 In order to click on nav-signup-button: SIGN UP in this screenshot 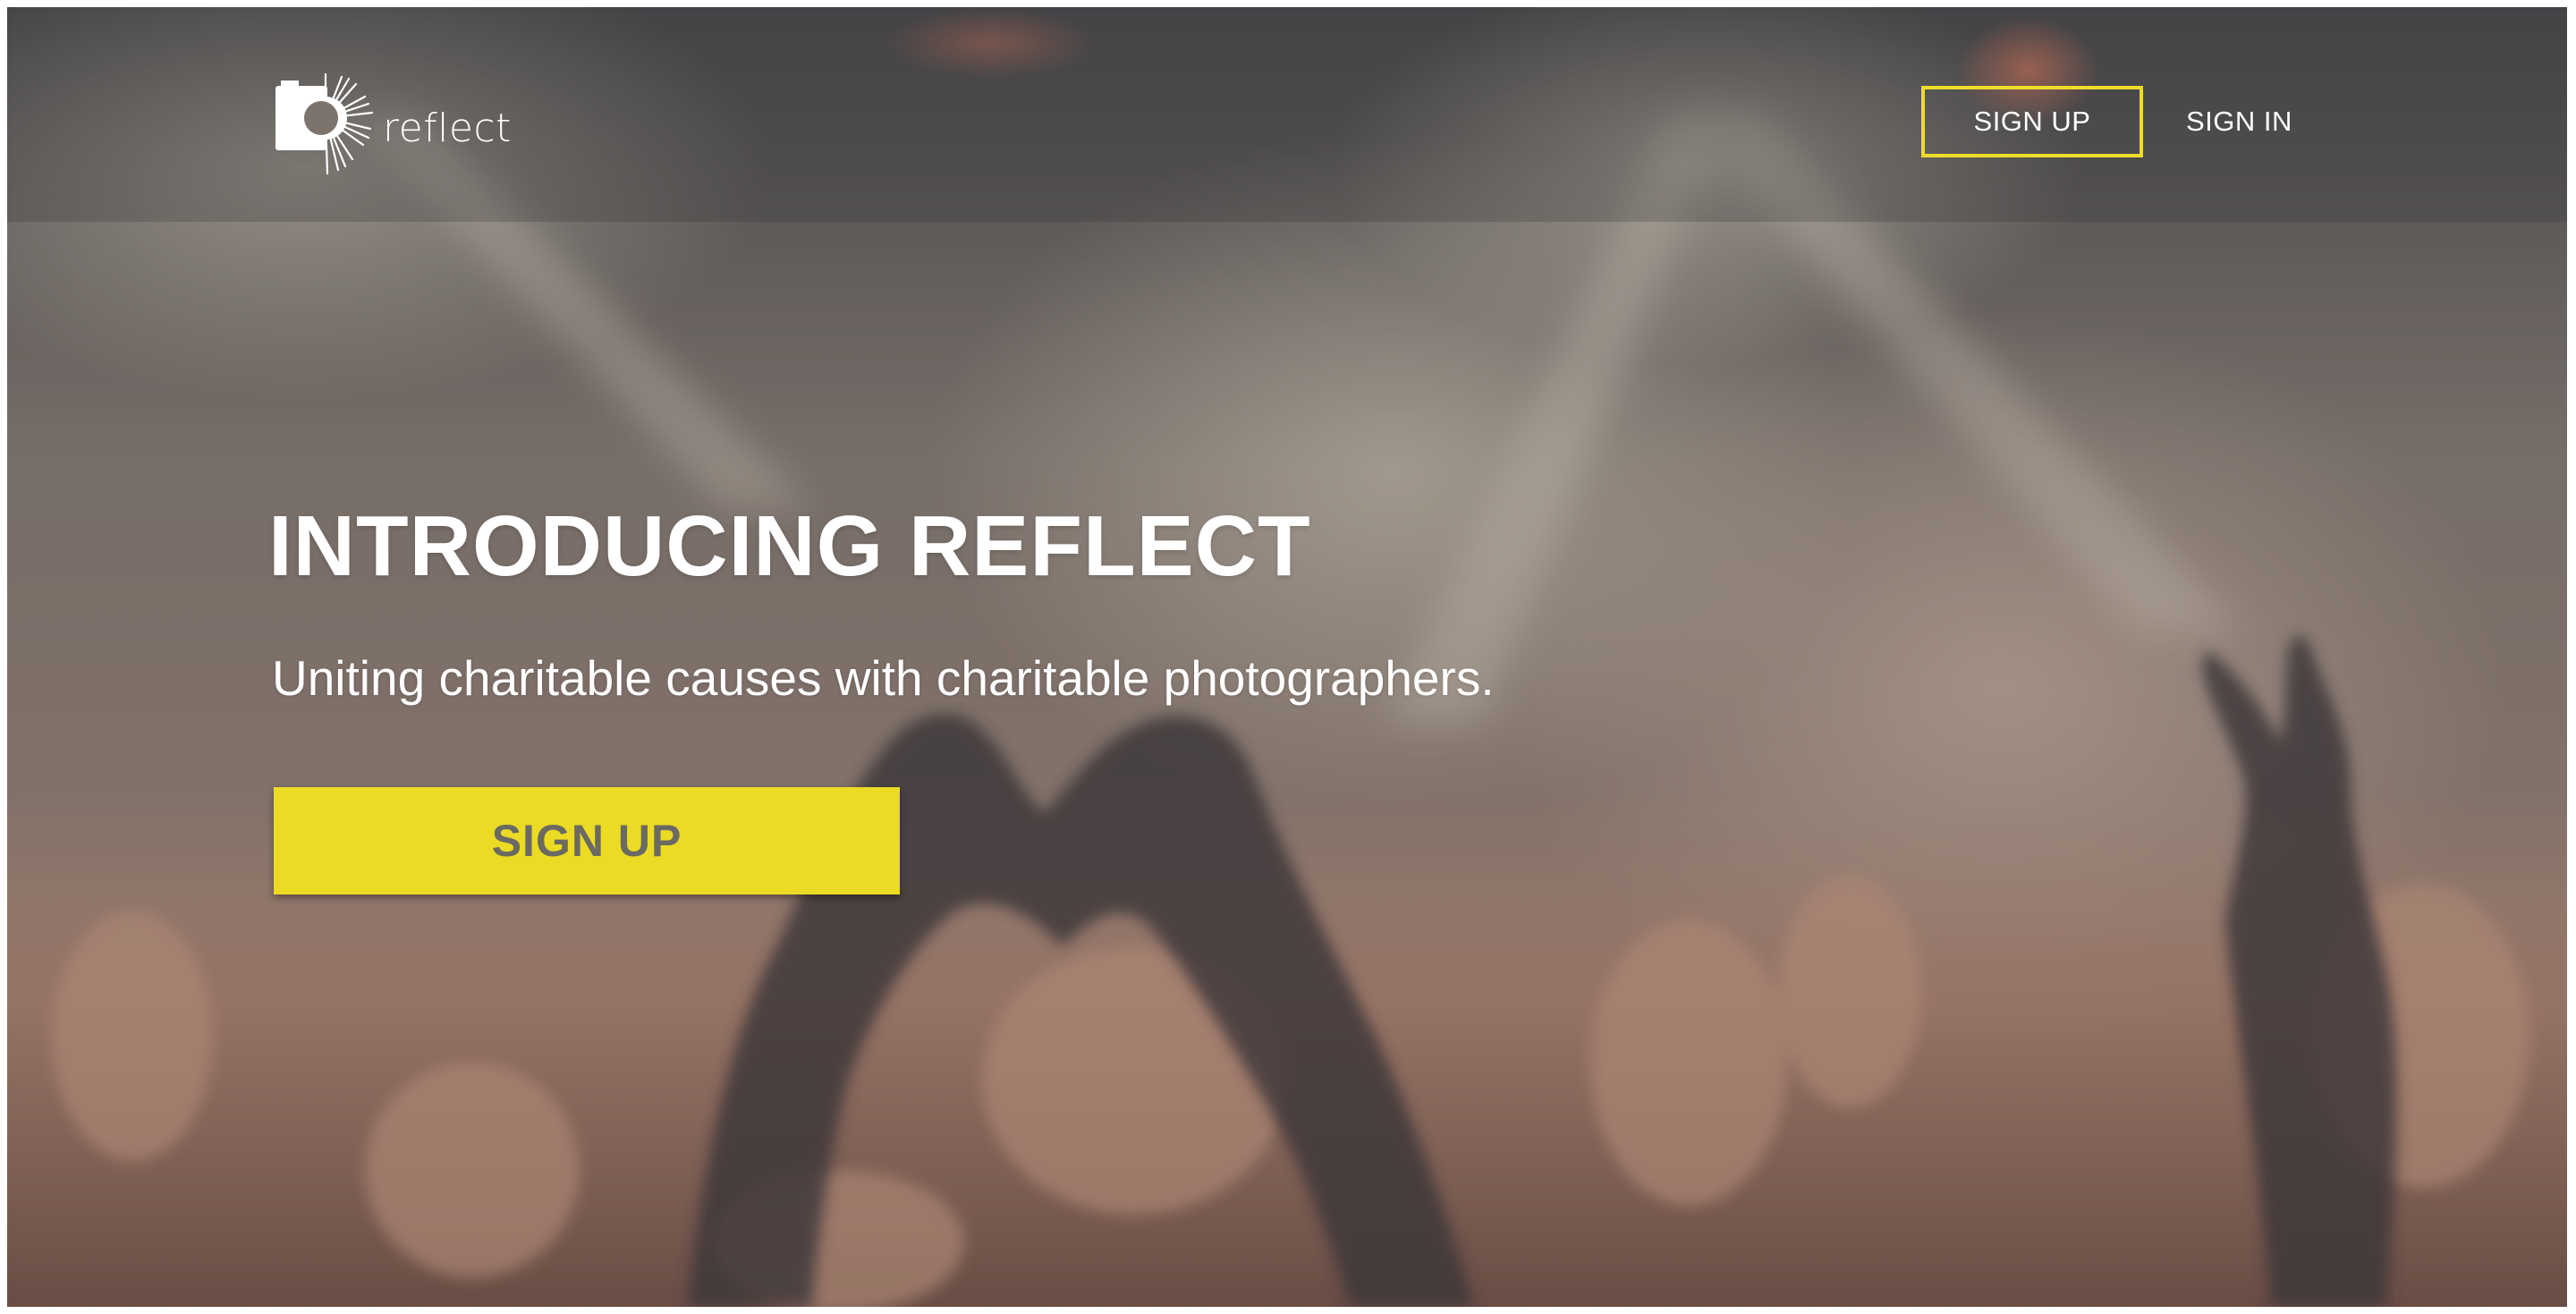, I will do `click(2032, 121)`.